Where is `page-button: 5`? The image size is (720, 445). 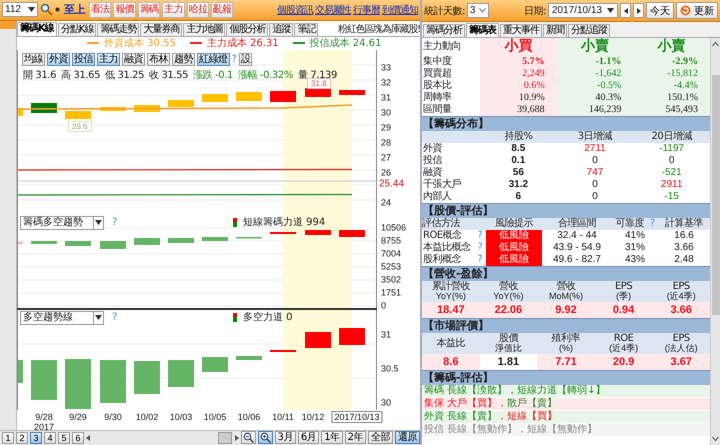 page-button: 5 is located at coordinates (64, 438).